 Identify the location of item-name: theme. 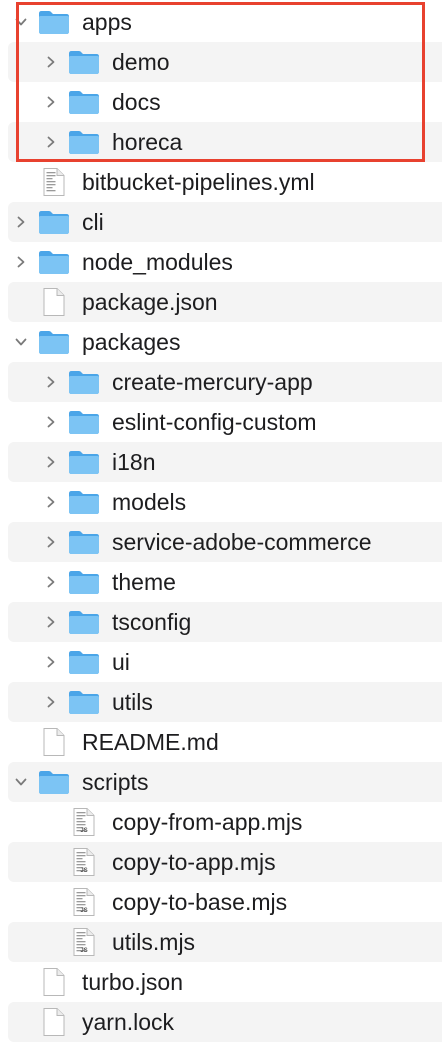
(144, 582).